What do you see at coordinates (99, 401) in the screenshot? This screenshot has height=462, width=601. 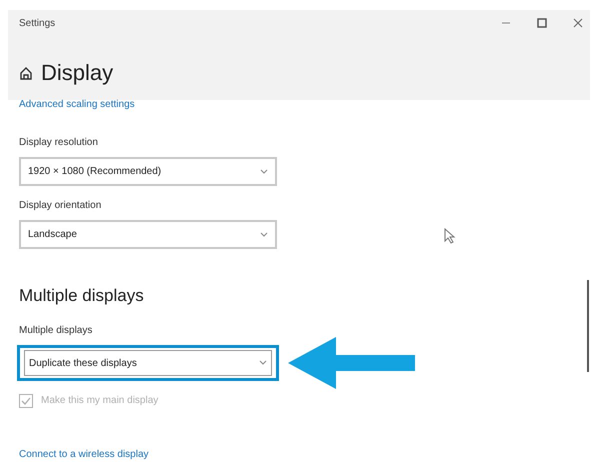 I see `checkbox-label: Make this my main display` at bounding box center [99, 401].